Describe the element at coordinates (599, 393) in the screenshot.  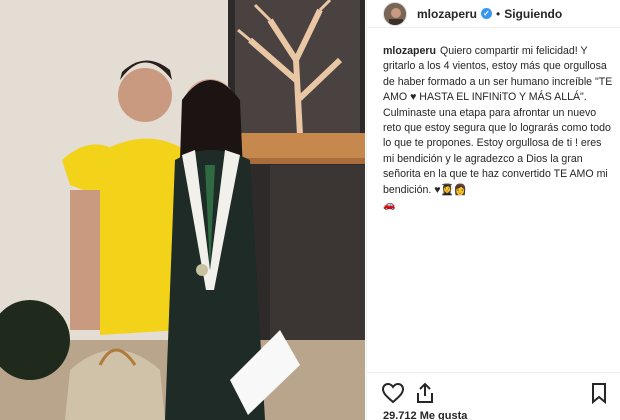
I see `bookmark-icon` at that location.